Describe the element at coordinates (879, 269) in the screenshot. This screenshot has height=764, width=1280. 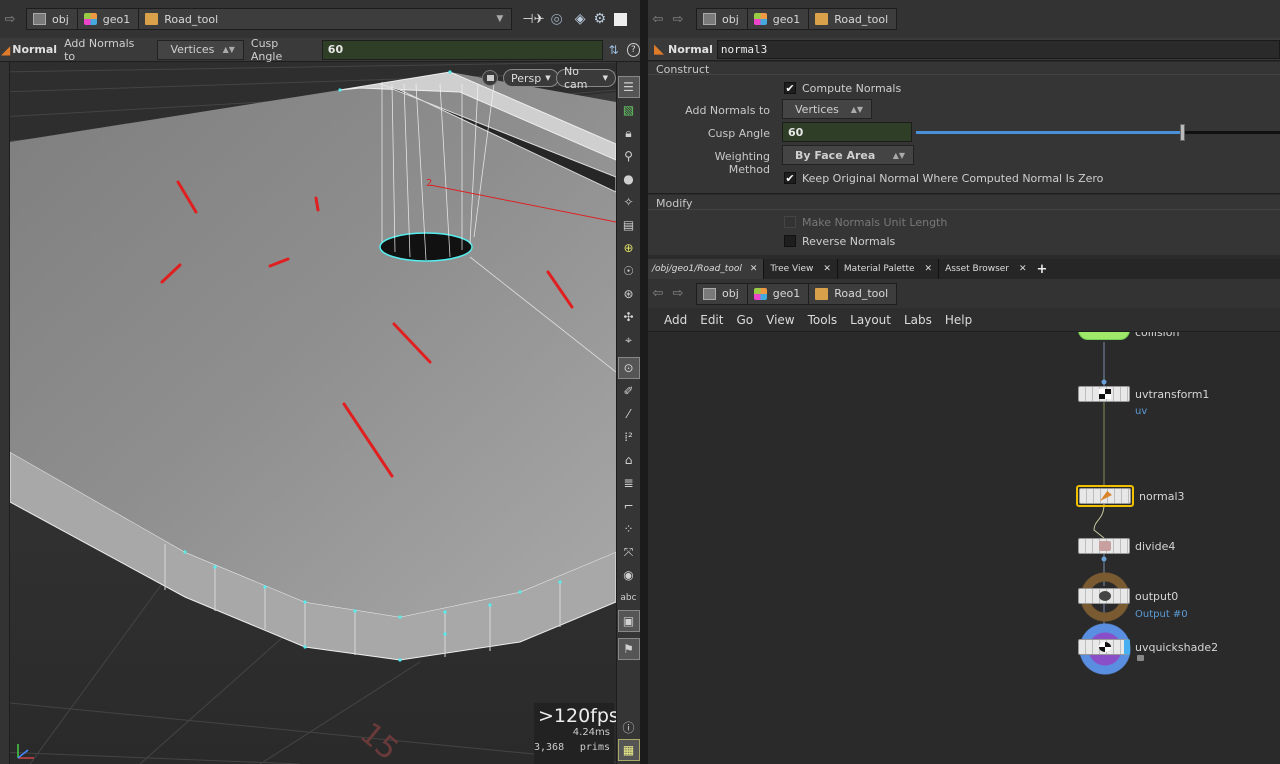
I see `tab-label: Material Palette` at that location.